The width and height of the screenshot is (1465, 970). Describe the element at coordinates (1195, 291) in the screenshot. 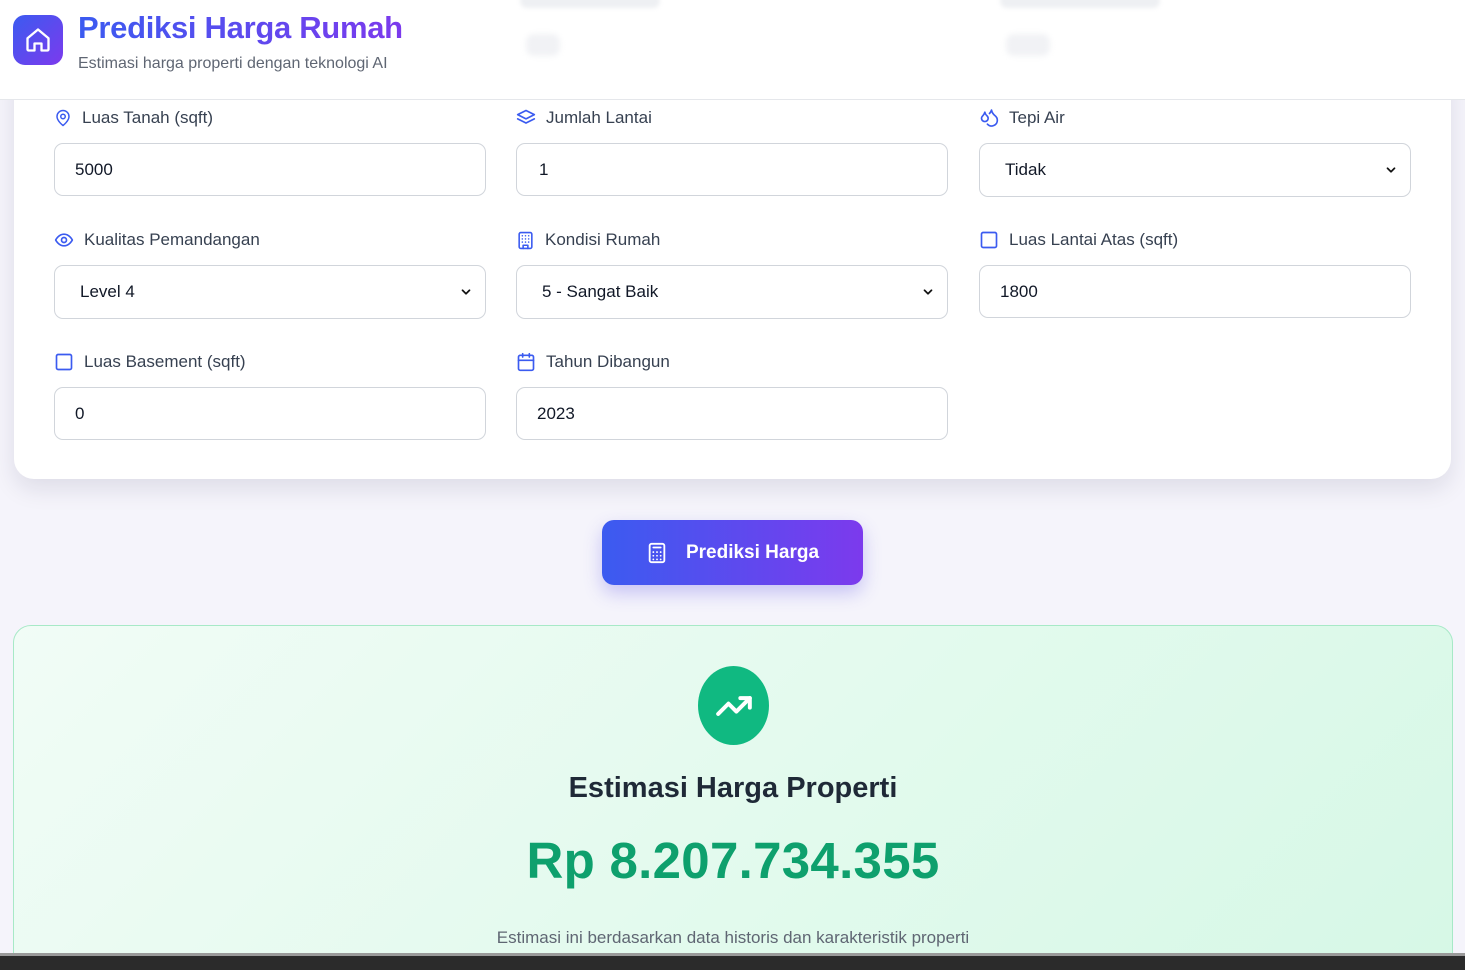

I see `luas-lantai-atas-input: 1800` at that location.